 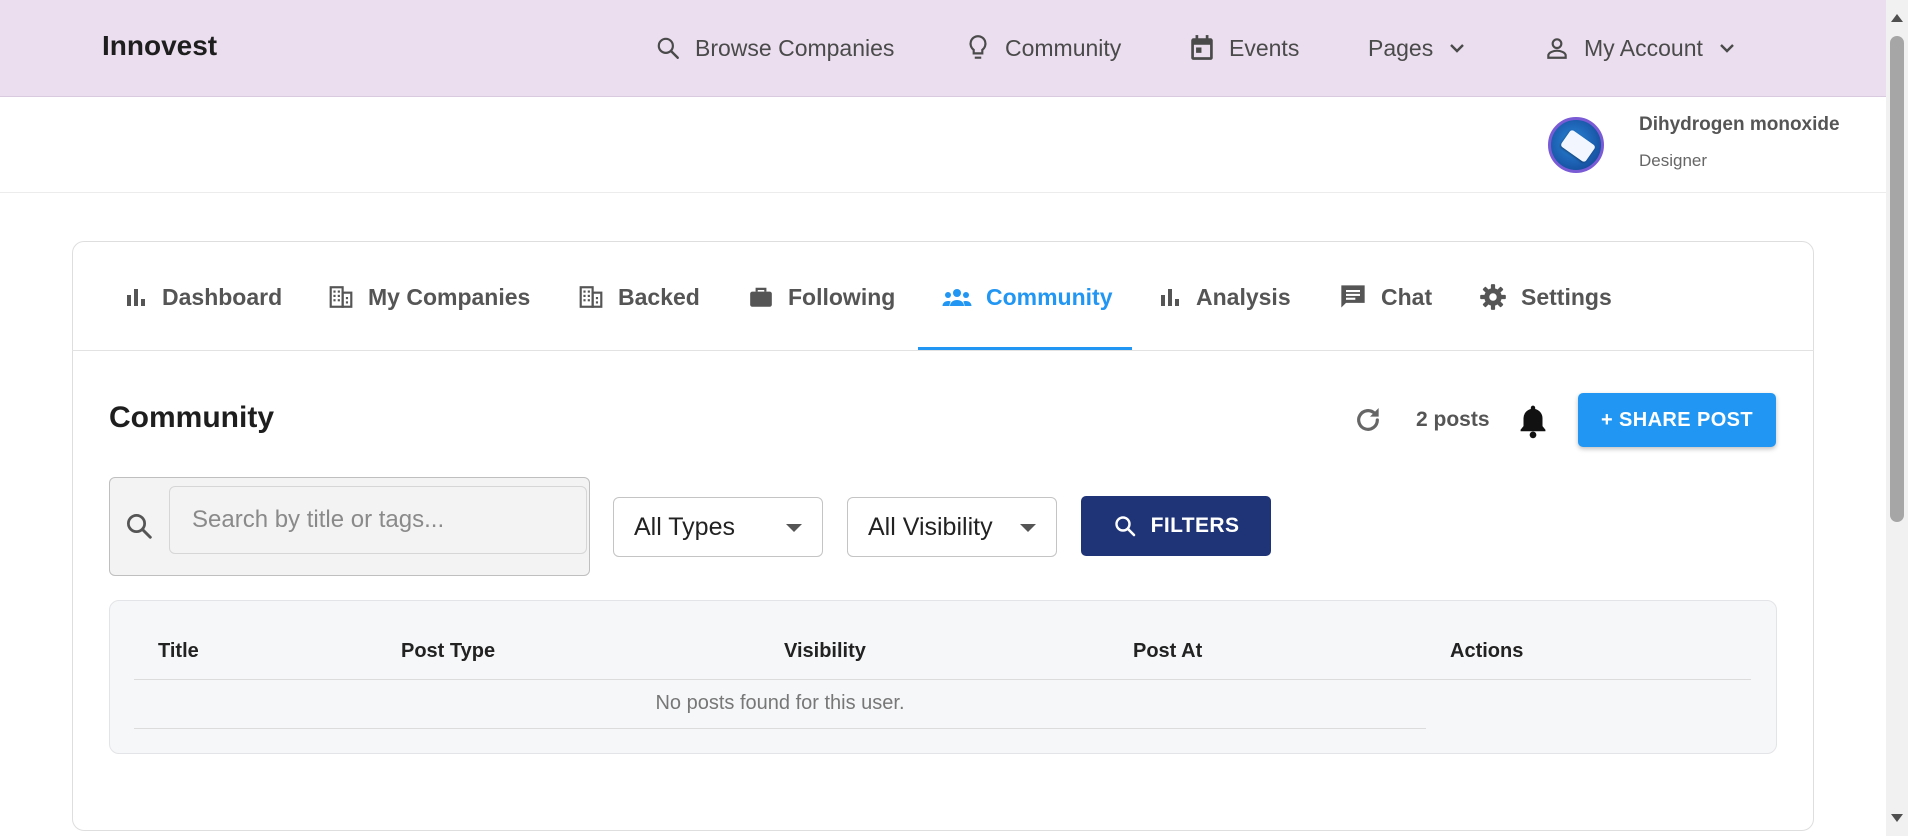 What do you see at coordinates (1063, 47) in the screenshot?
I see `nav-label: Community` at bounding box center [1063, 47].